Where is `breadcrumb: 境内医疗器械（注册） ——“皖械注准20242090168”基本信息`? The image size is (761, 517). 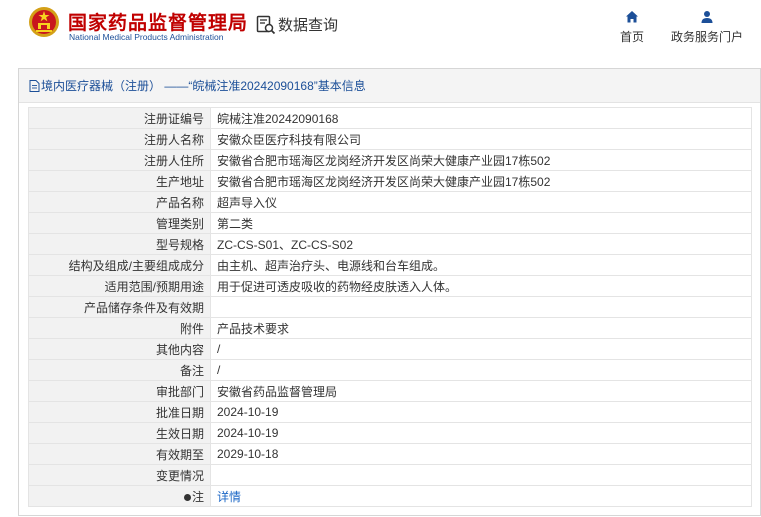 breadcrumb: 境内医疗器械（注册） ——“皖械注准20242090168”基本信息 is located at coordinates (389, 86).